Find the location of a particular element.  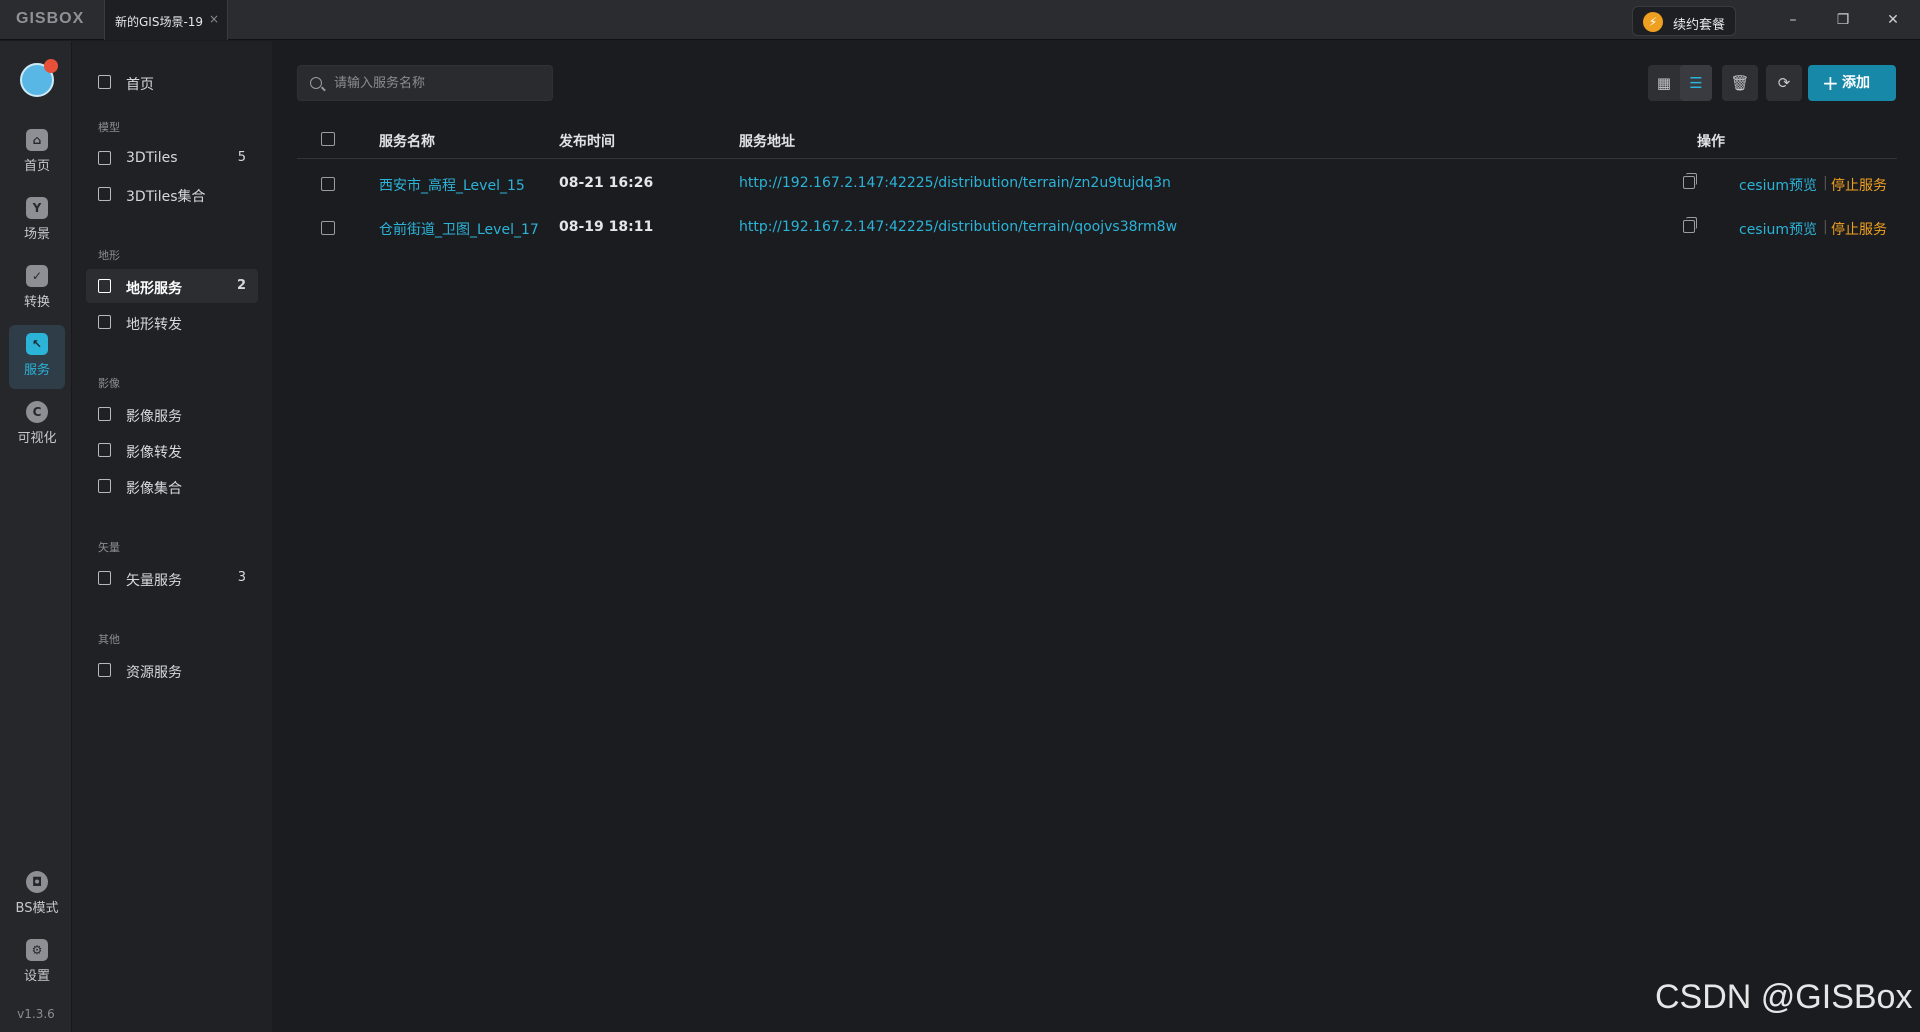

sidebar-item-3dtiles: 3DTiles 5 is located at coordinates (172, 158).